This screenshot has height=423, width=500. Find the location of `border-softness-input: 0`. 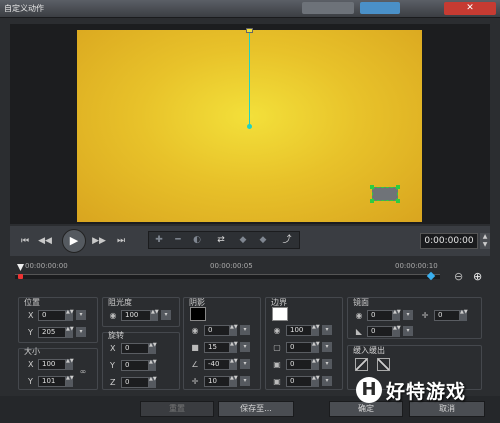

border-softness-input: 0 is located at coordinates (299, 381).